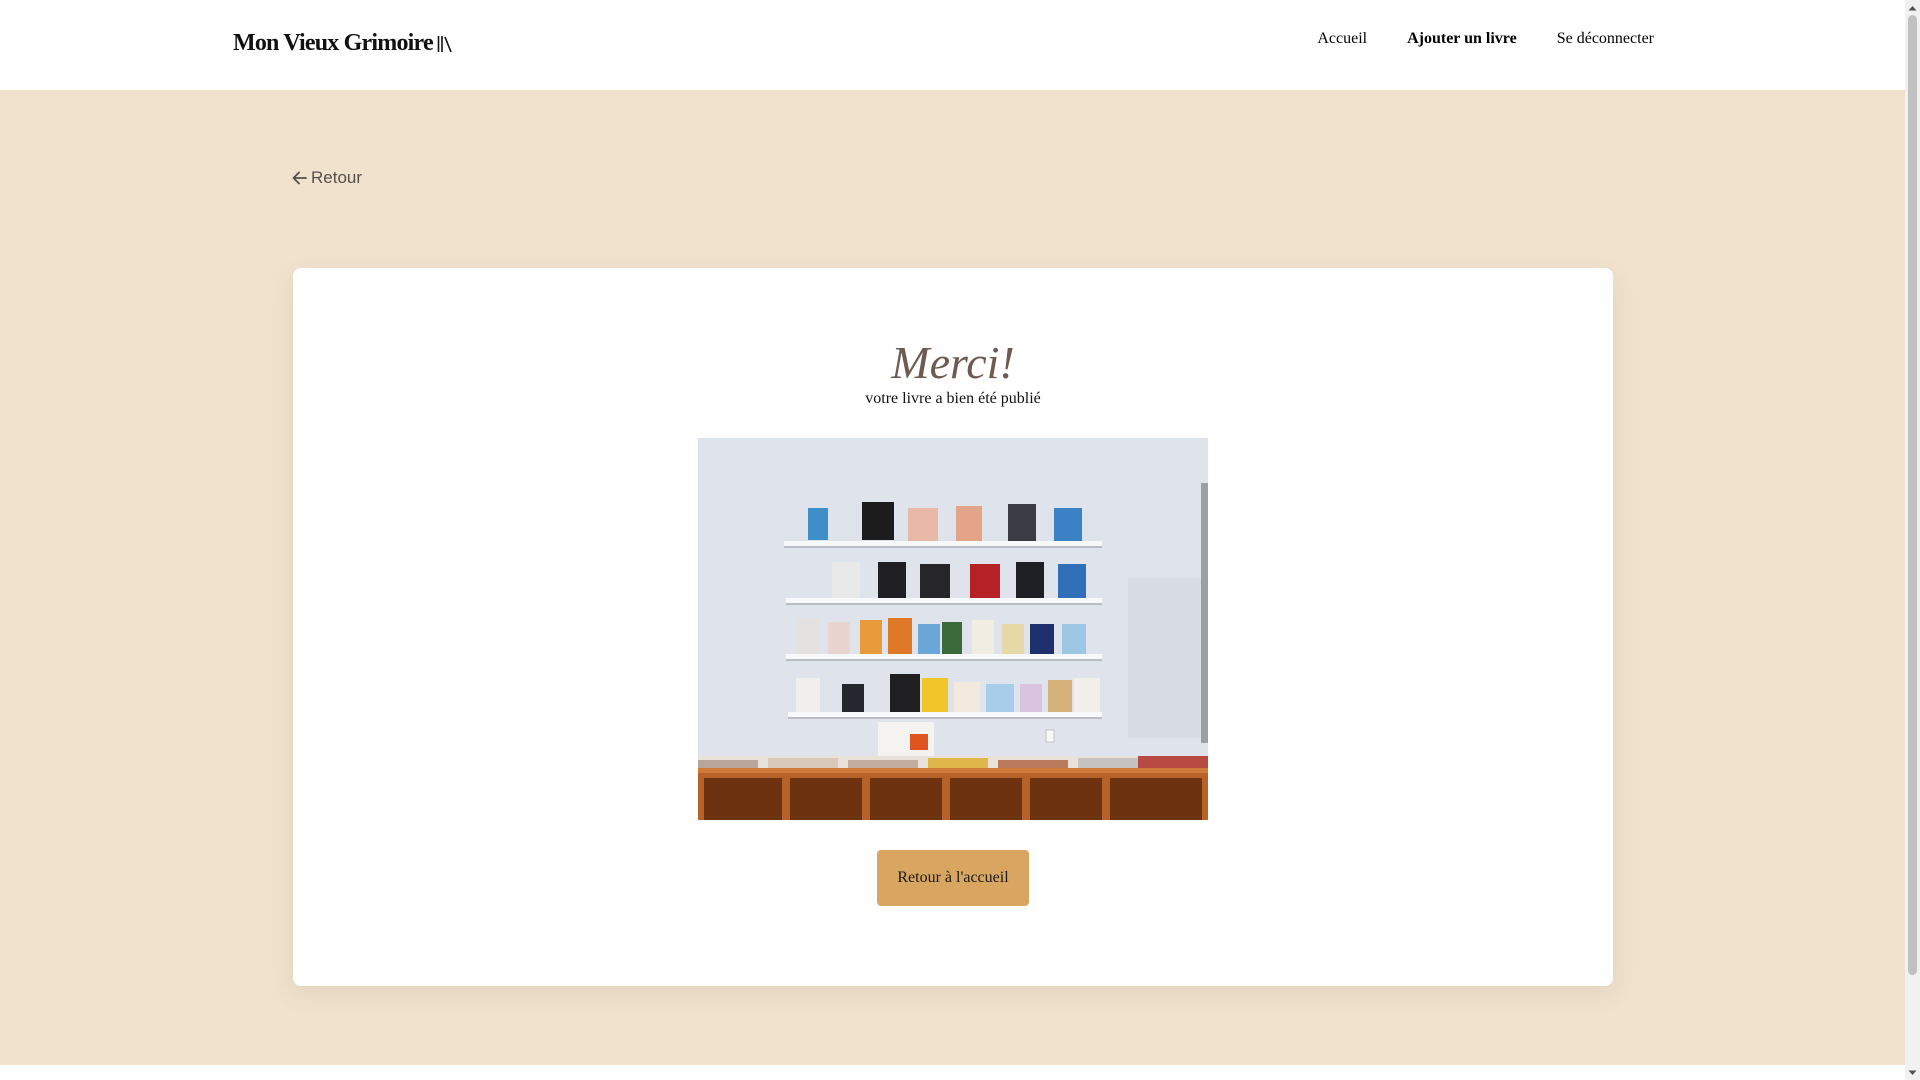 The width and height of the screenshot is (1920, 1080). I want to click on back-link: Retour, so click(327, 178).